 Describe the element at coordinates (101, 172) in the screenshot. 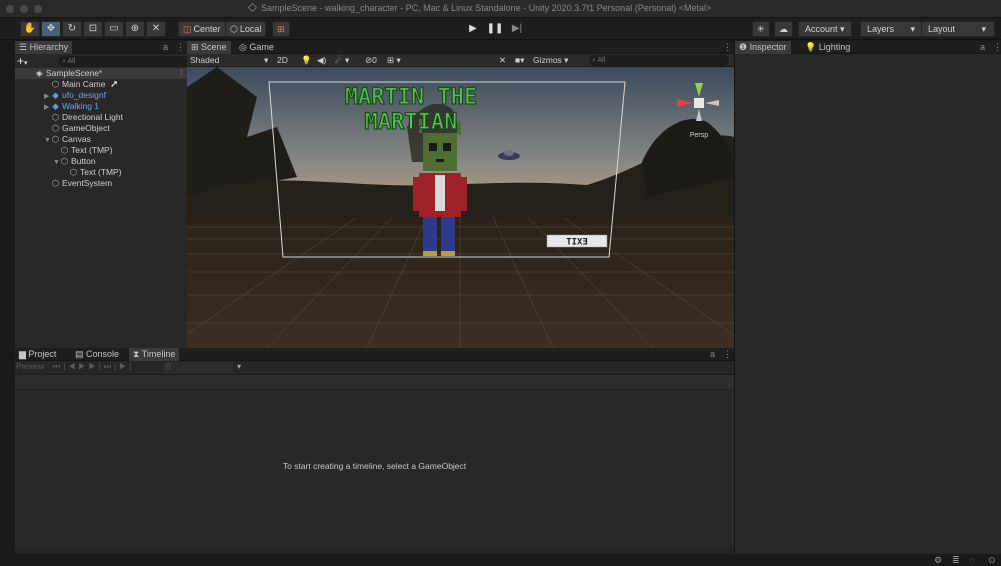

I see `hierarchy-item-label: Text (TMP)` at that location.